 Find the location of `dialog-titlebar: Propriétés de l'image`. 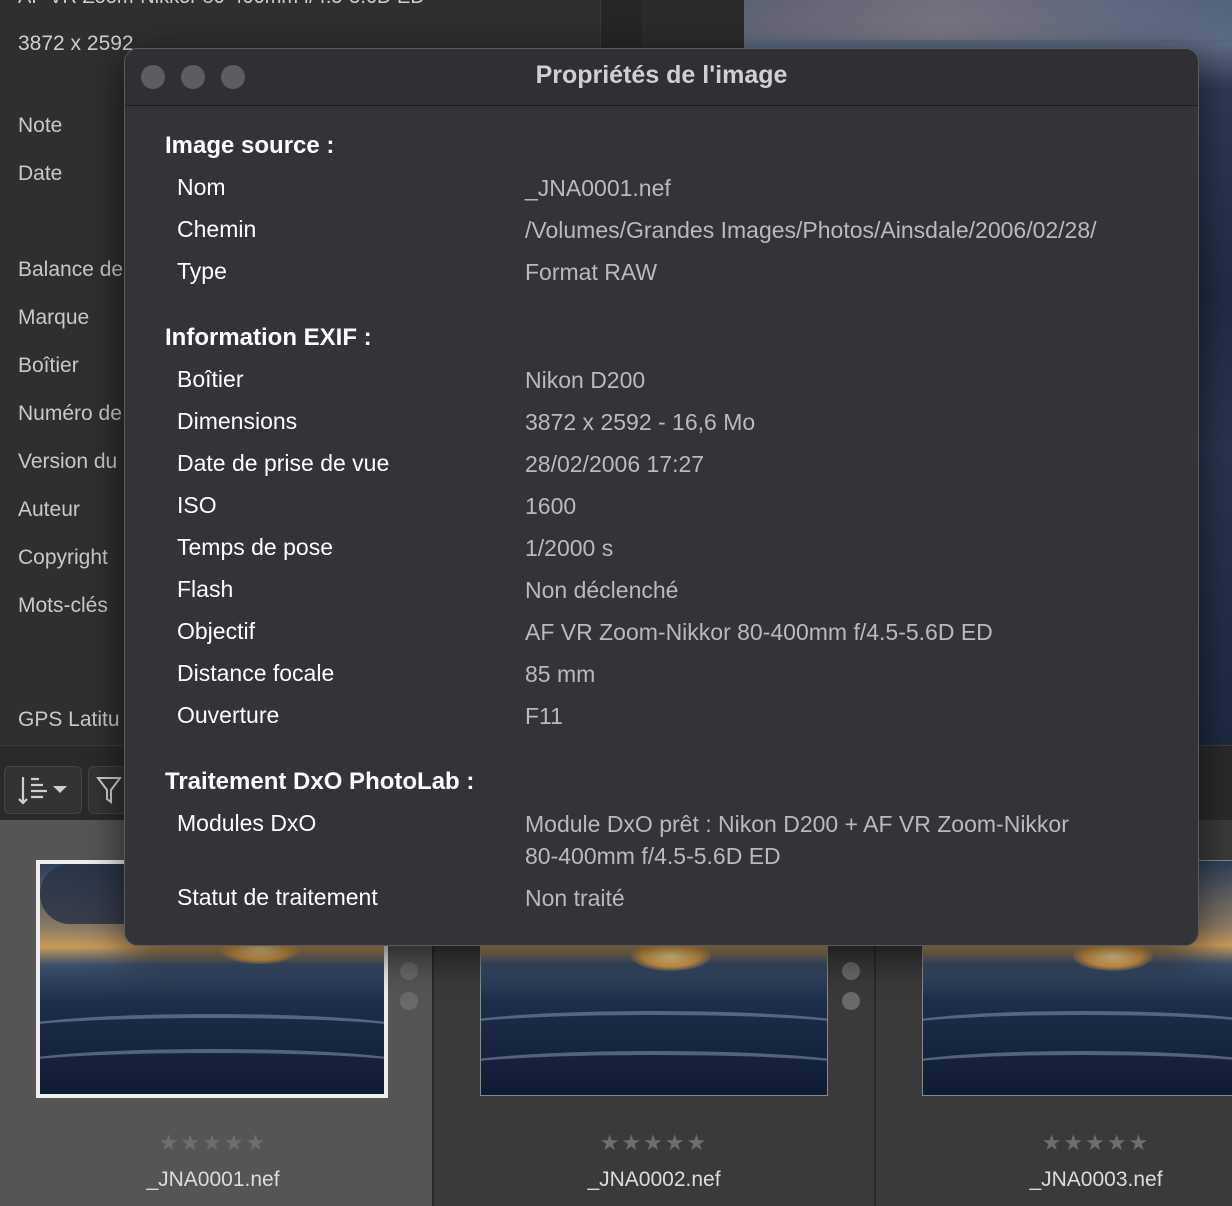

dialog-titlebar: Propriétés de l'image is located at coordinates (661, 77).